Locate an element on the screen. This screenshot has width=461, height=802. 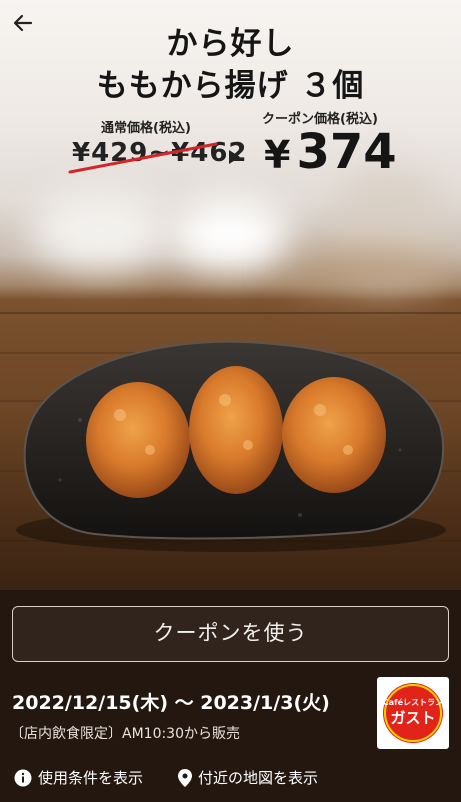
map-link: 付近の地図を表示 is located at coordinates (248, 777).